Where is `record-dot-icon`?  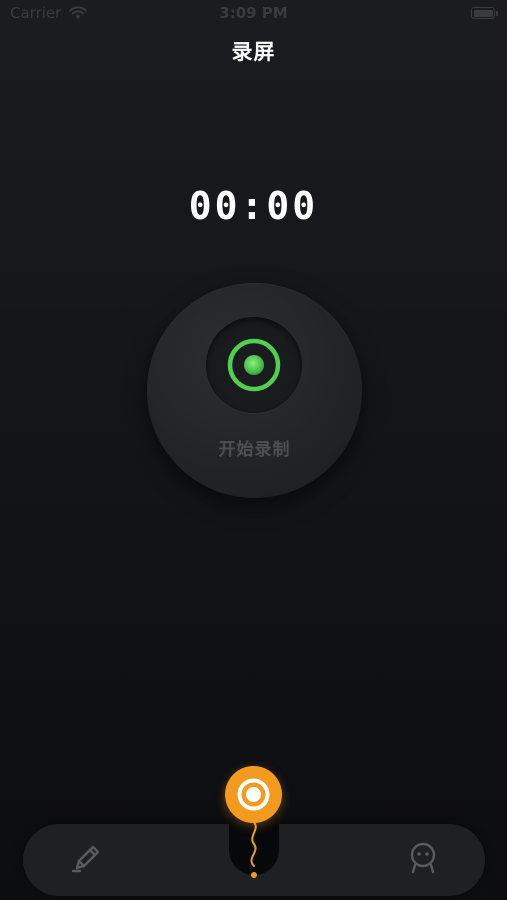 record-dot-icon is located at coordinates (254, 365).